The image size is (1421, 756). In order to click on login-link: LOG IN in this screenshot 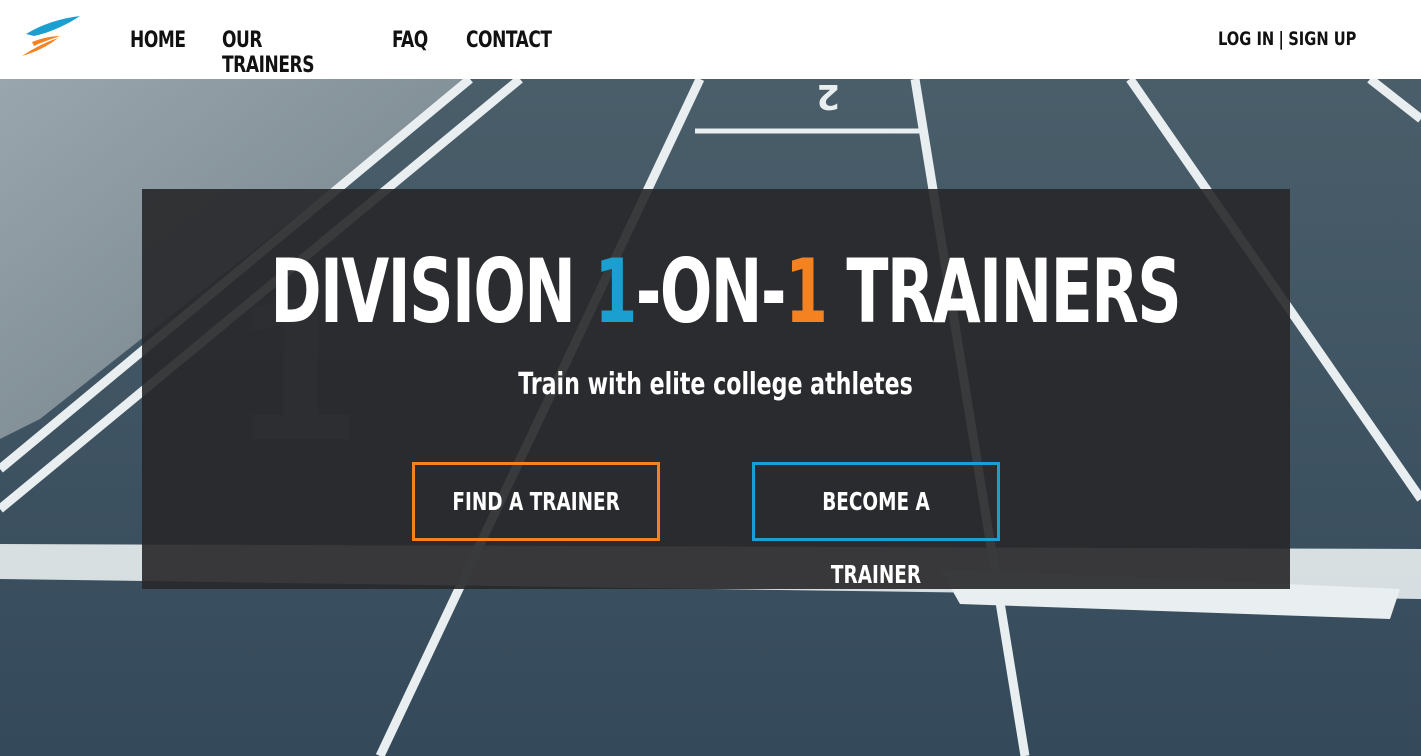, I will do `click(1246, 39)`.